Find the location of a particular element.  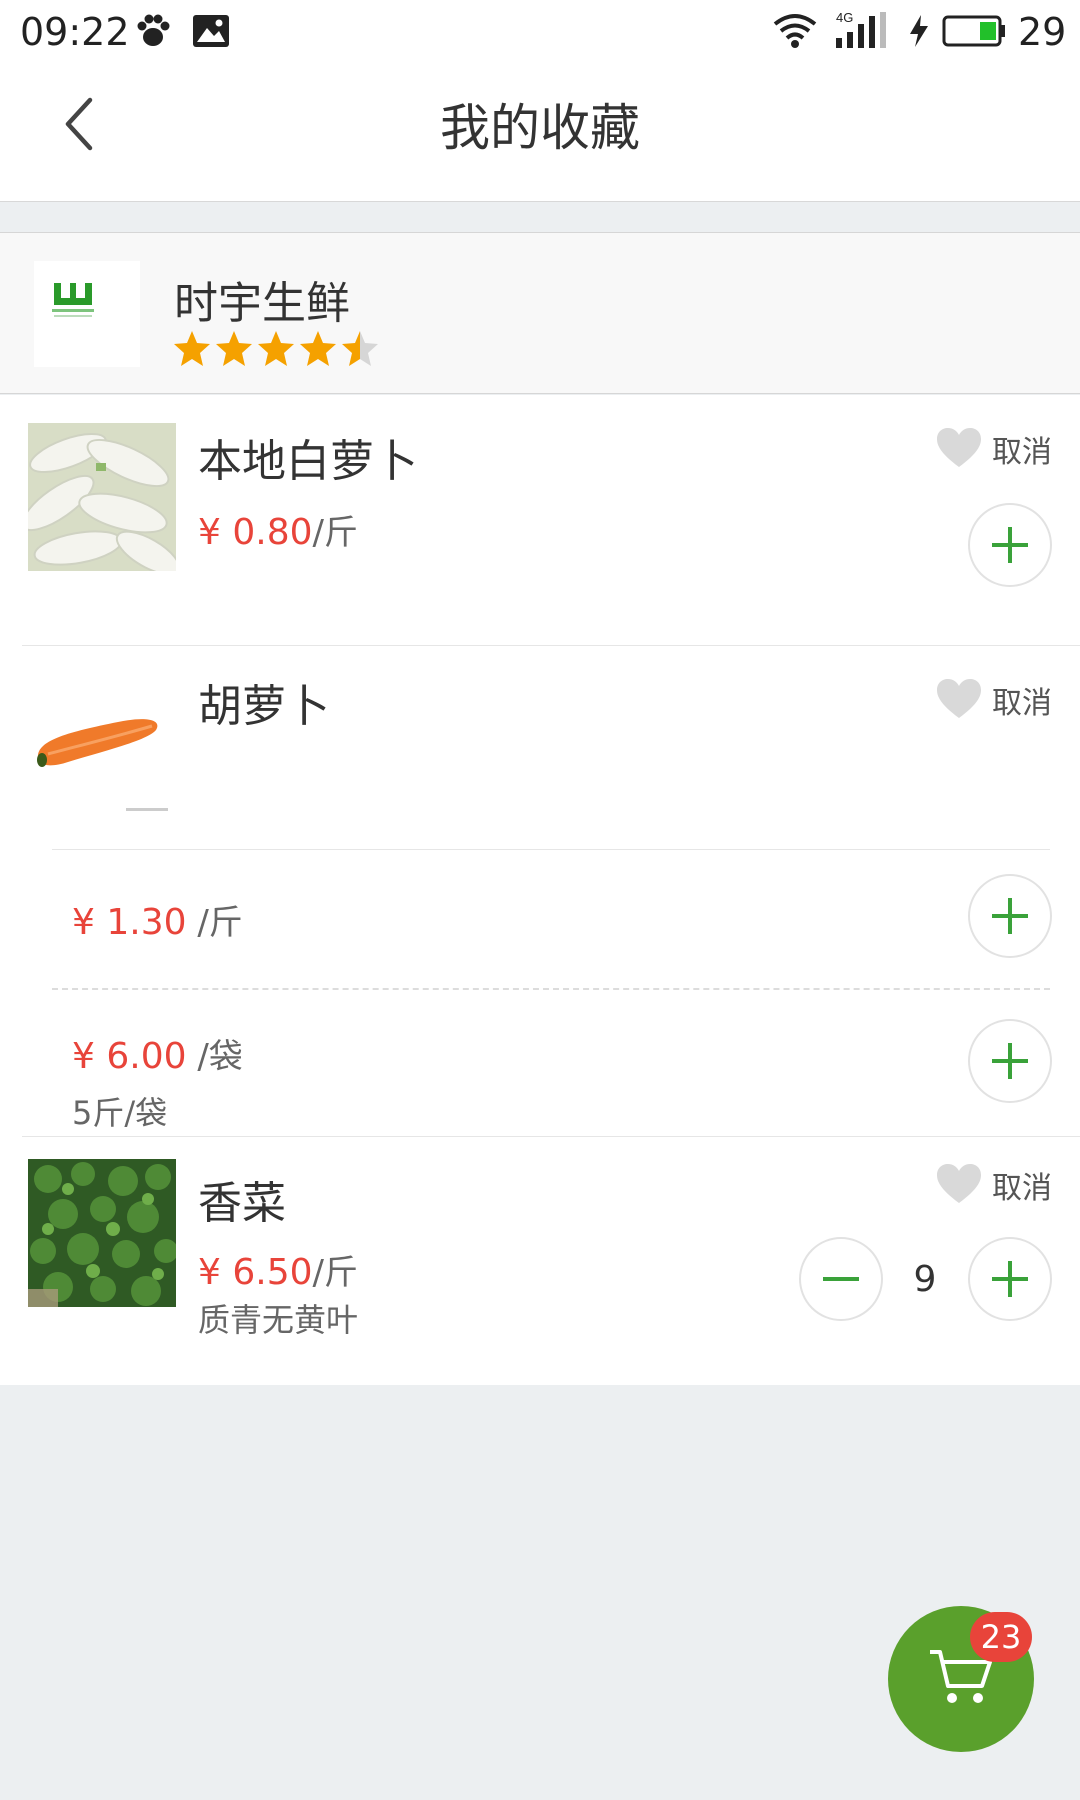

decrease-quantity-button is located at coordinates (841, 1279).